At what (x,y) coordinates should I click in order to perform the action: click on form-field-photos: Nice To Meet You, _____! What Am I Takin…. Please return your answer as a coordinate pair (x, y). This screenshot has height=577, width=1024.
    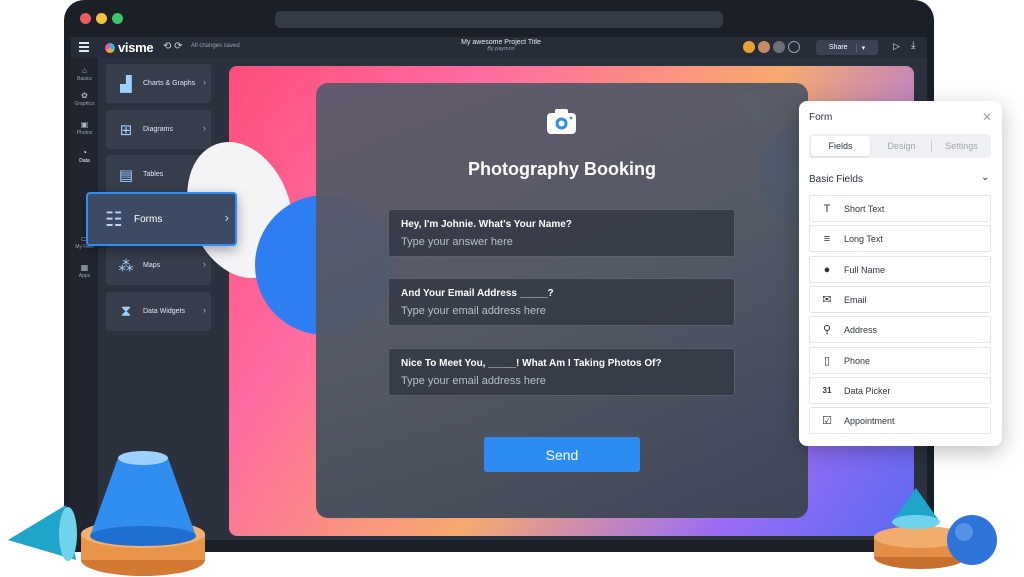
    Looking at the image, I should click on (561, 372).